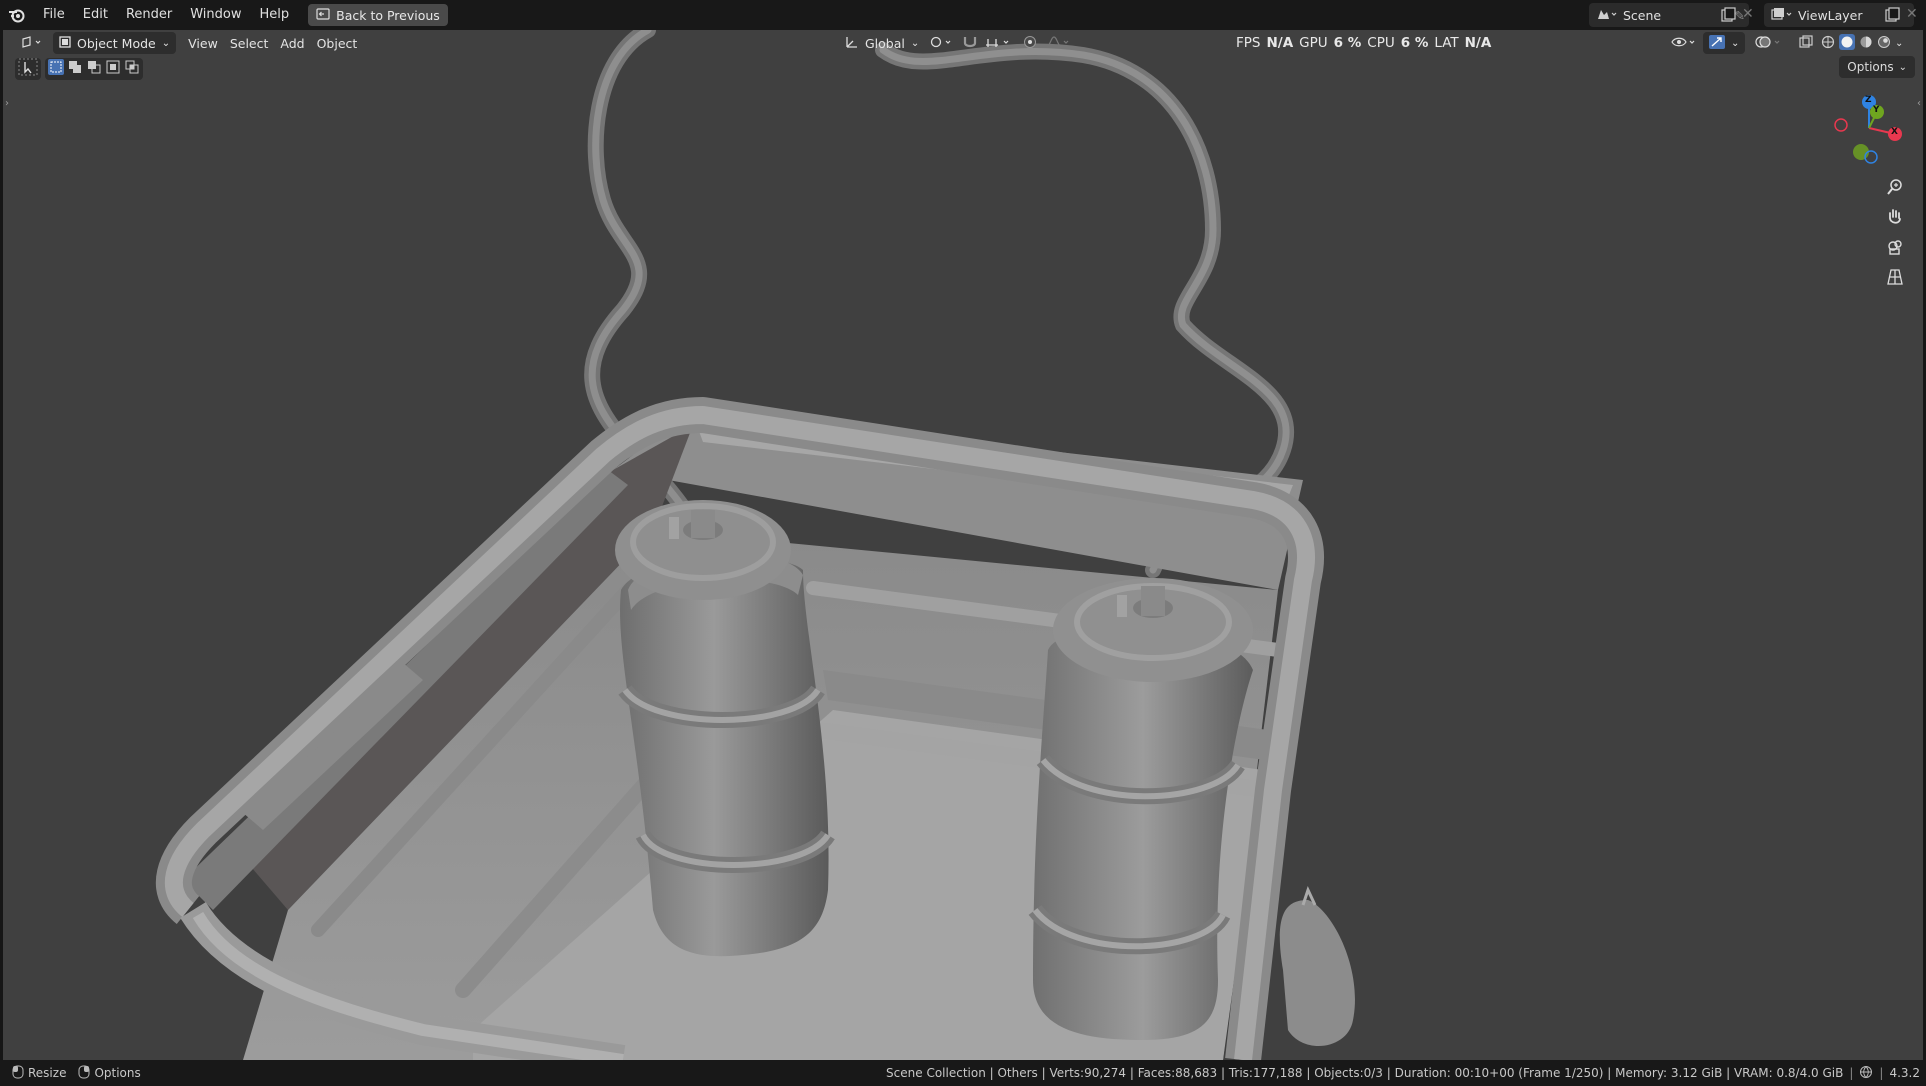 Image resolution: width=1926 pixels, height=1086 pixels. What do you see at coordinates (1748, 14) in the screenshot?
I see `delete-scene-icon: ✕` at bounding box center [1748, 14].